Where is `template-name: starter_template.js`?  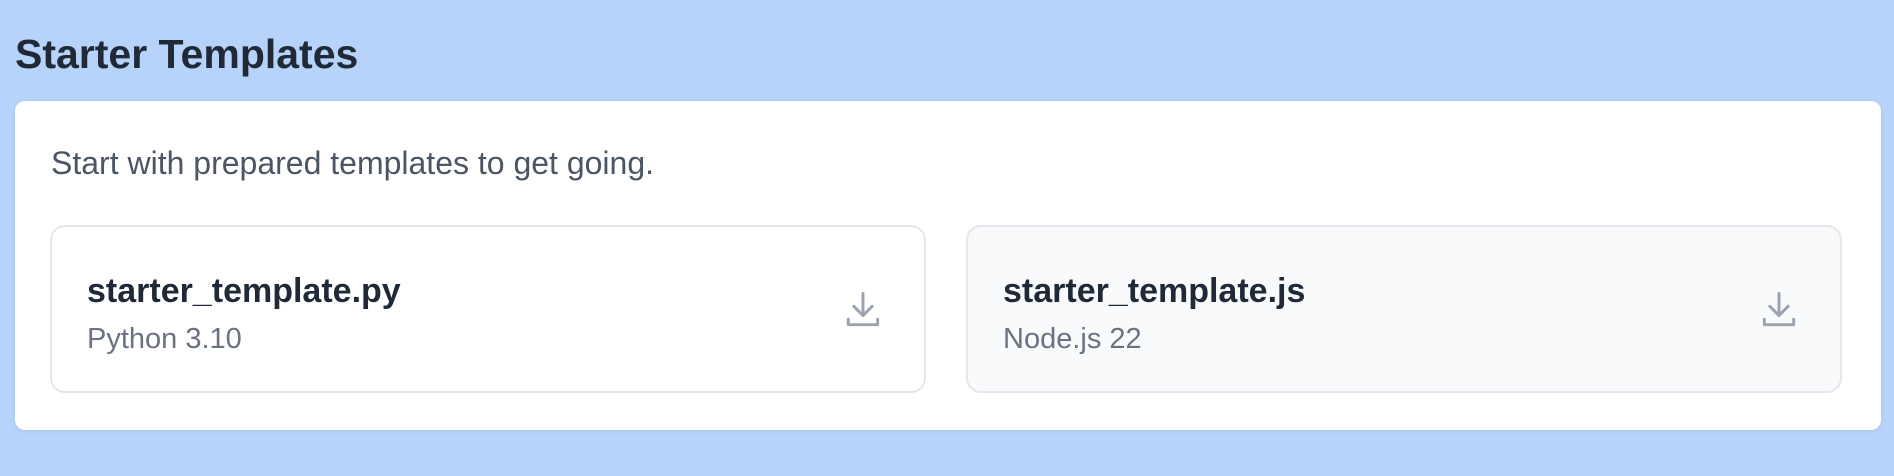
template-name: starter_template.js is located at coordinates (1154, 291).